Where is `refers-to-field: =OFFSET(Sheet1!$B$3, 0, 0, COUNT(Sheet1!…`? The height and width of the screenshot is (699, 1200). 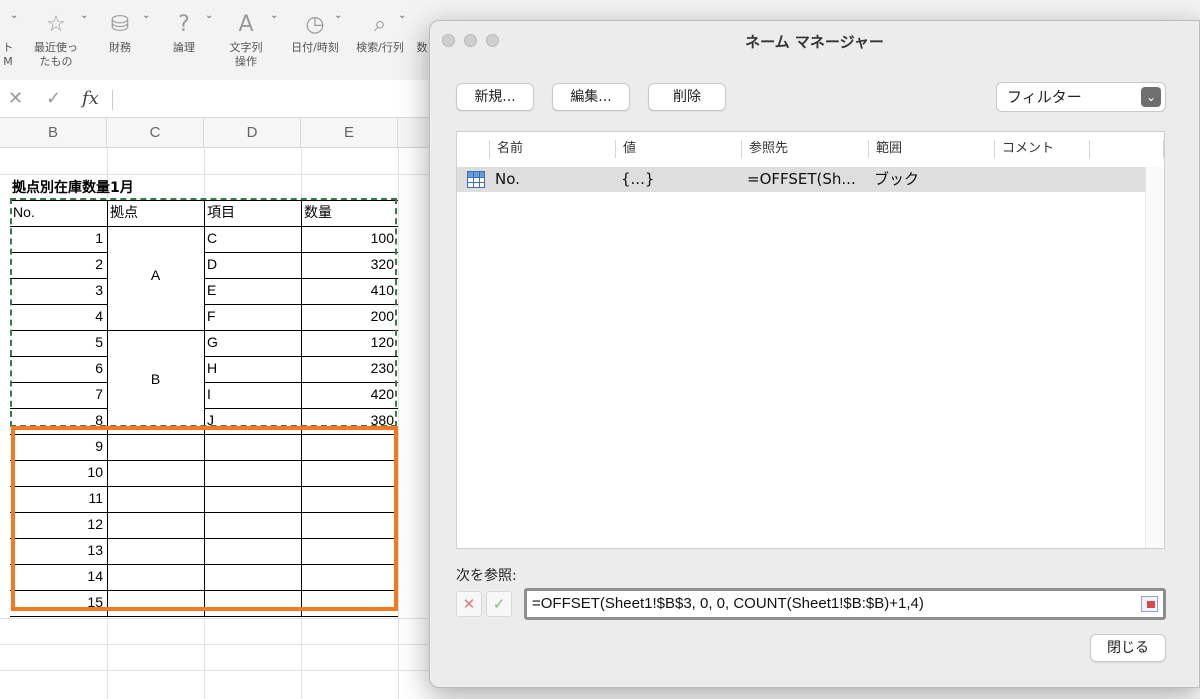 refers-to-field: =OFFSET(Sheet1!$B$3, 0, 0, COUNT(Sheet1!… is located at coordinates (845, 604).